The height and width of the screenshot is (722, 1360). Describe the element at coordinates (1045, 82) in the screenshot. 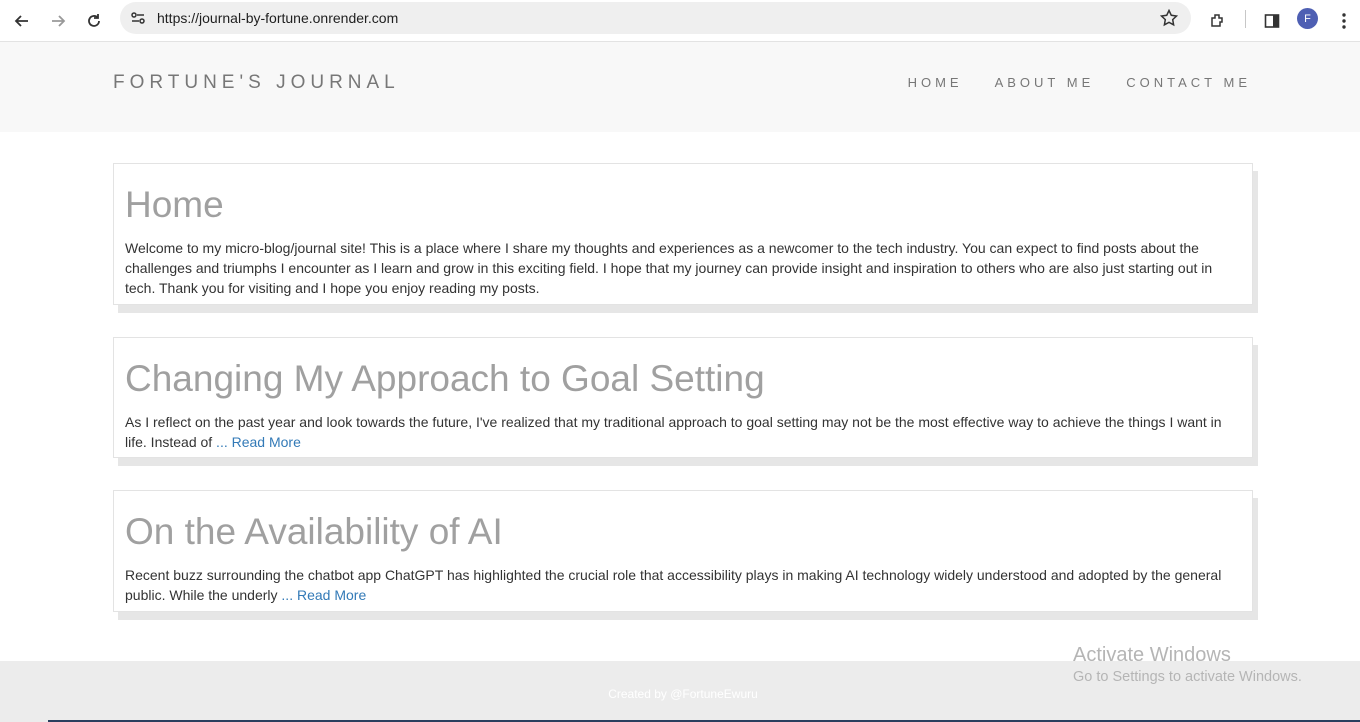

I see `nav-link-about-me: ABOUT ME` at that location.